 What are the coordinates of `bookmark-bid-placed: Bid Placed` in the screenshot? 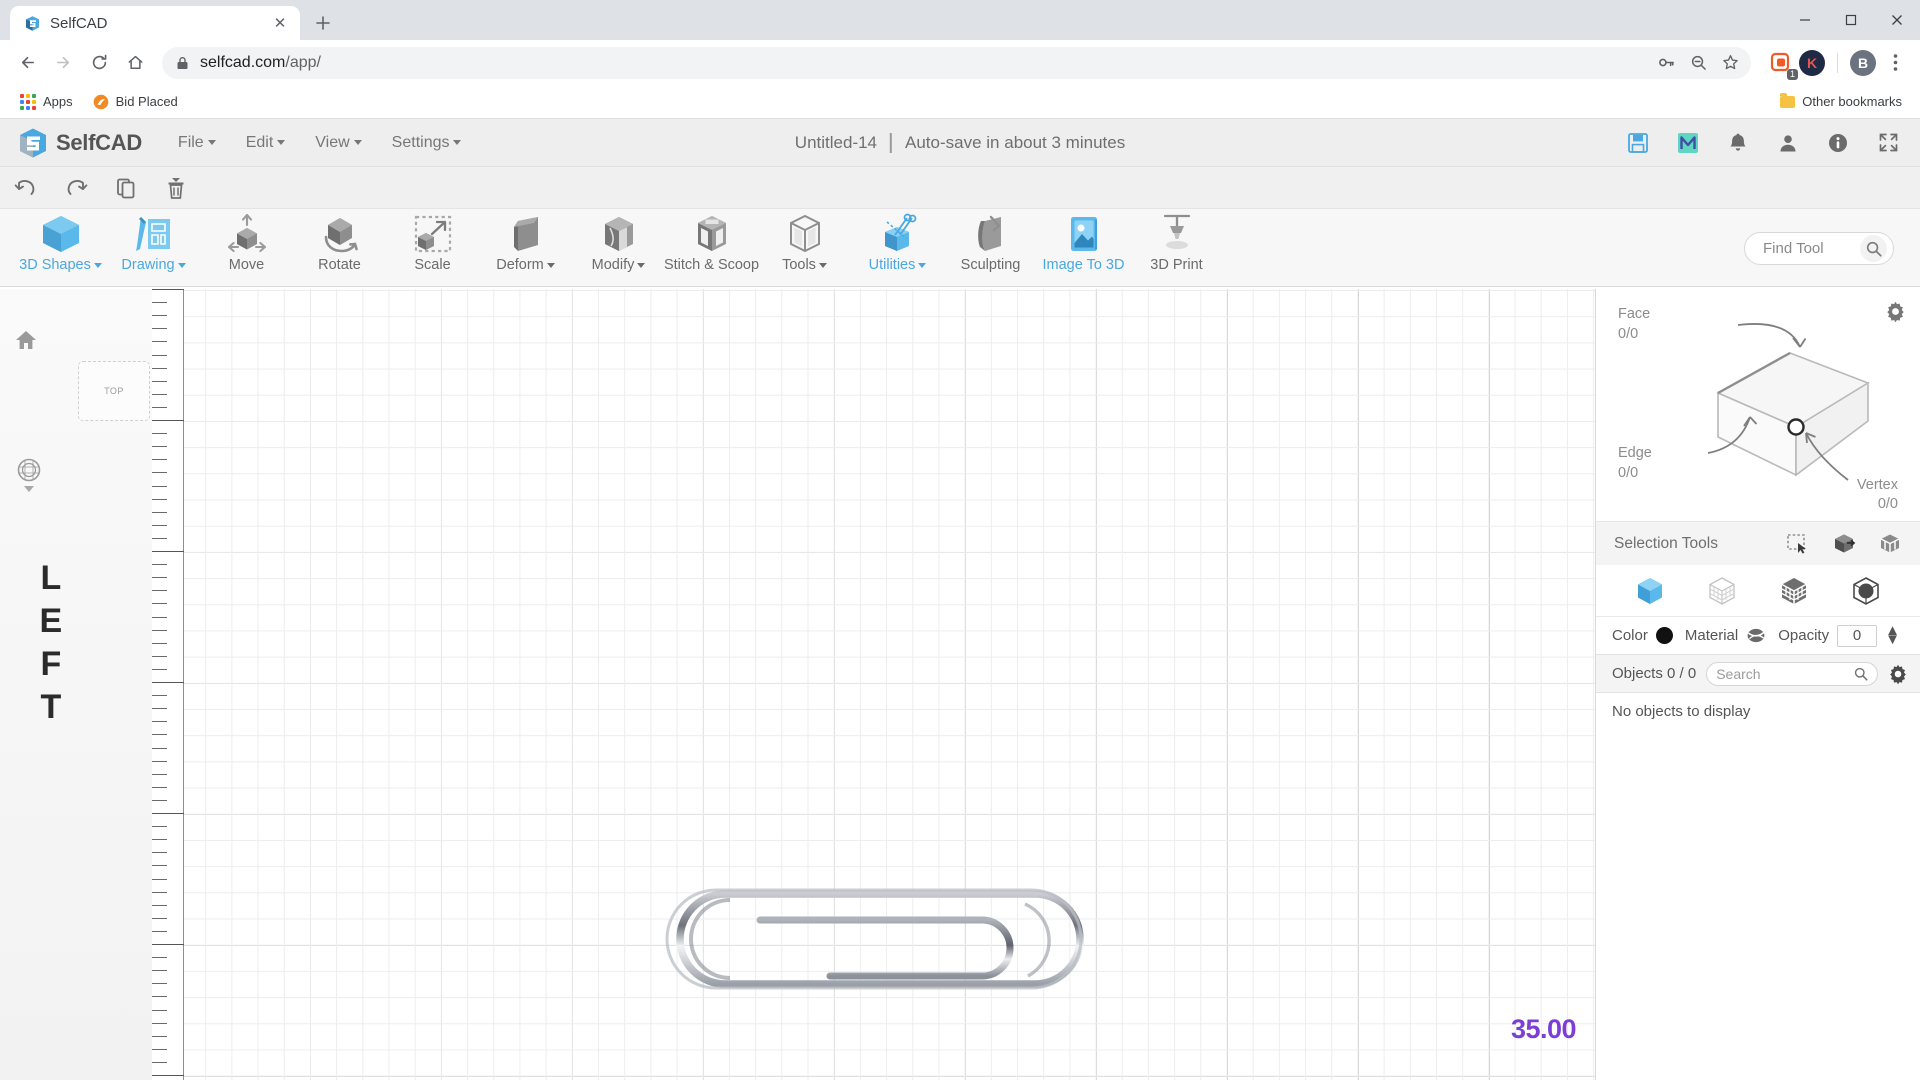 It's located at (135, 102).